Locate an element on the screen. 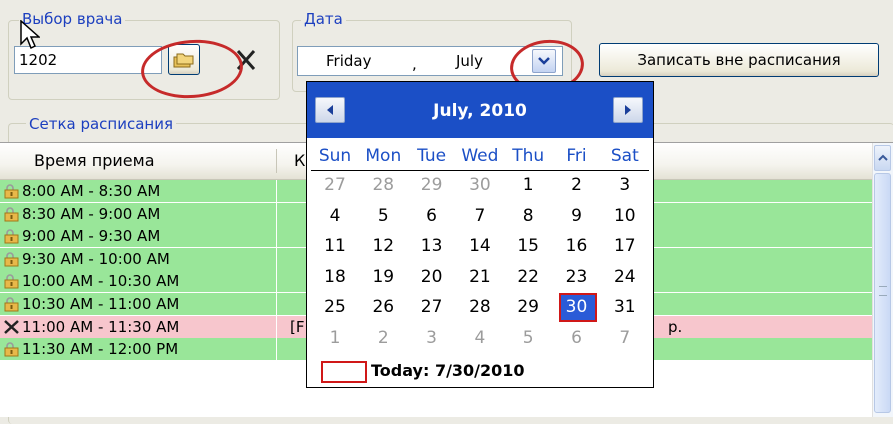 The width and height of the screenshot is (893, 424). row-time: 10:00 AM - 10:30 AM is located at coordinates (101, 281).